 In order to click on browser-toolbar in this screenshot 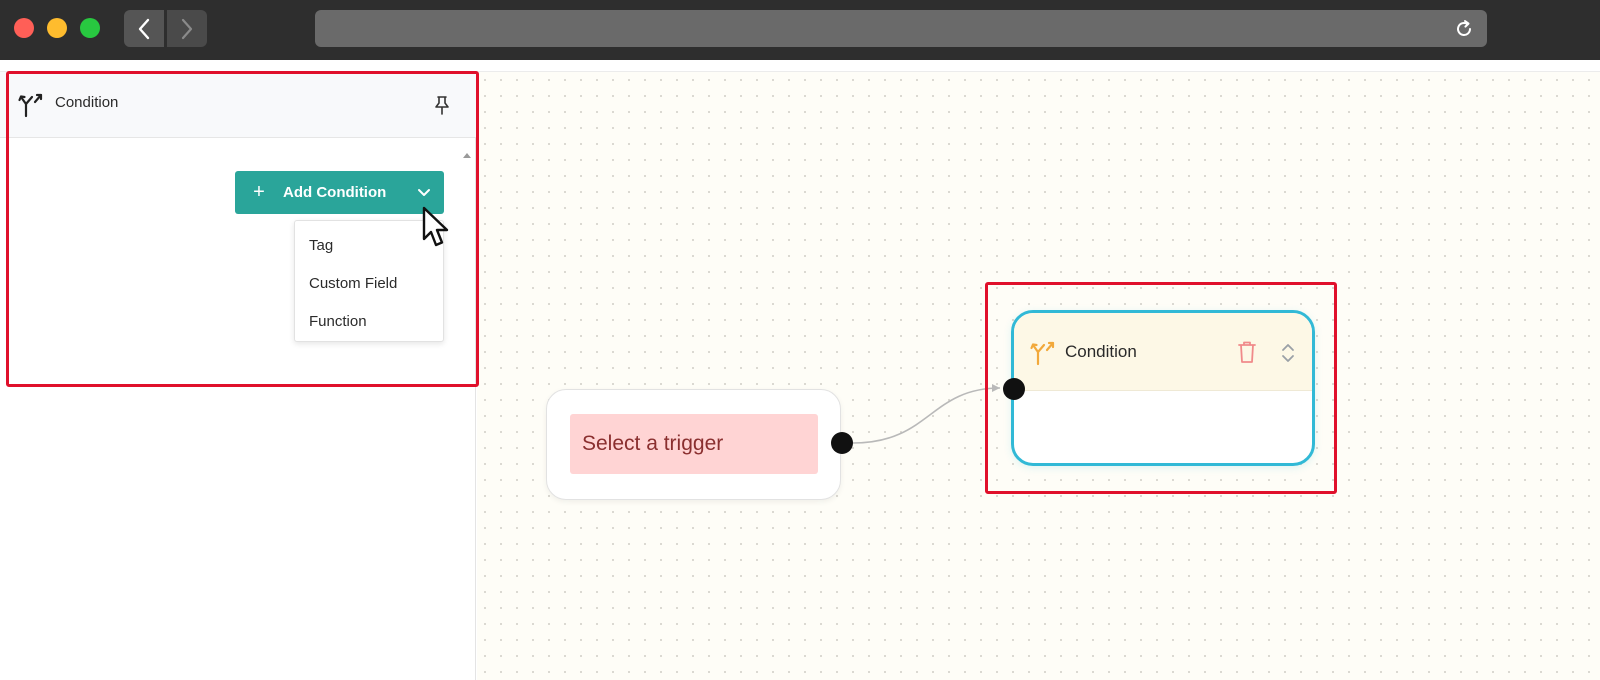, I will do `click(800, 30)`.